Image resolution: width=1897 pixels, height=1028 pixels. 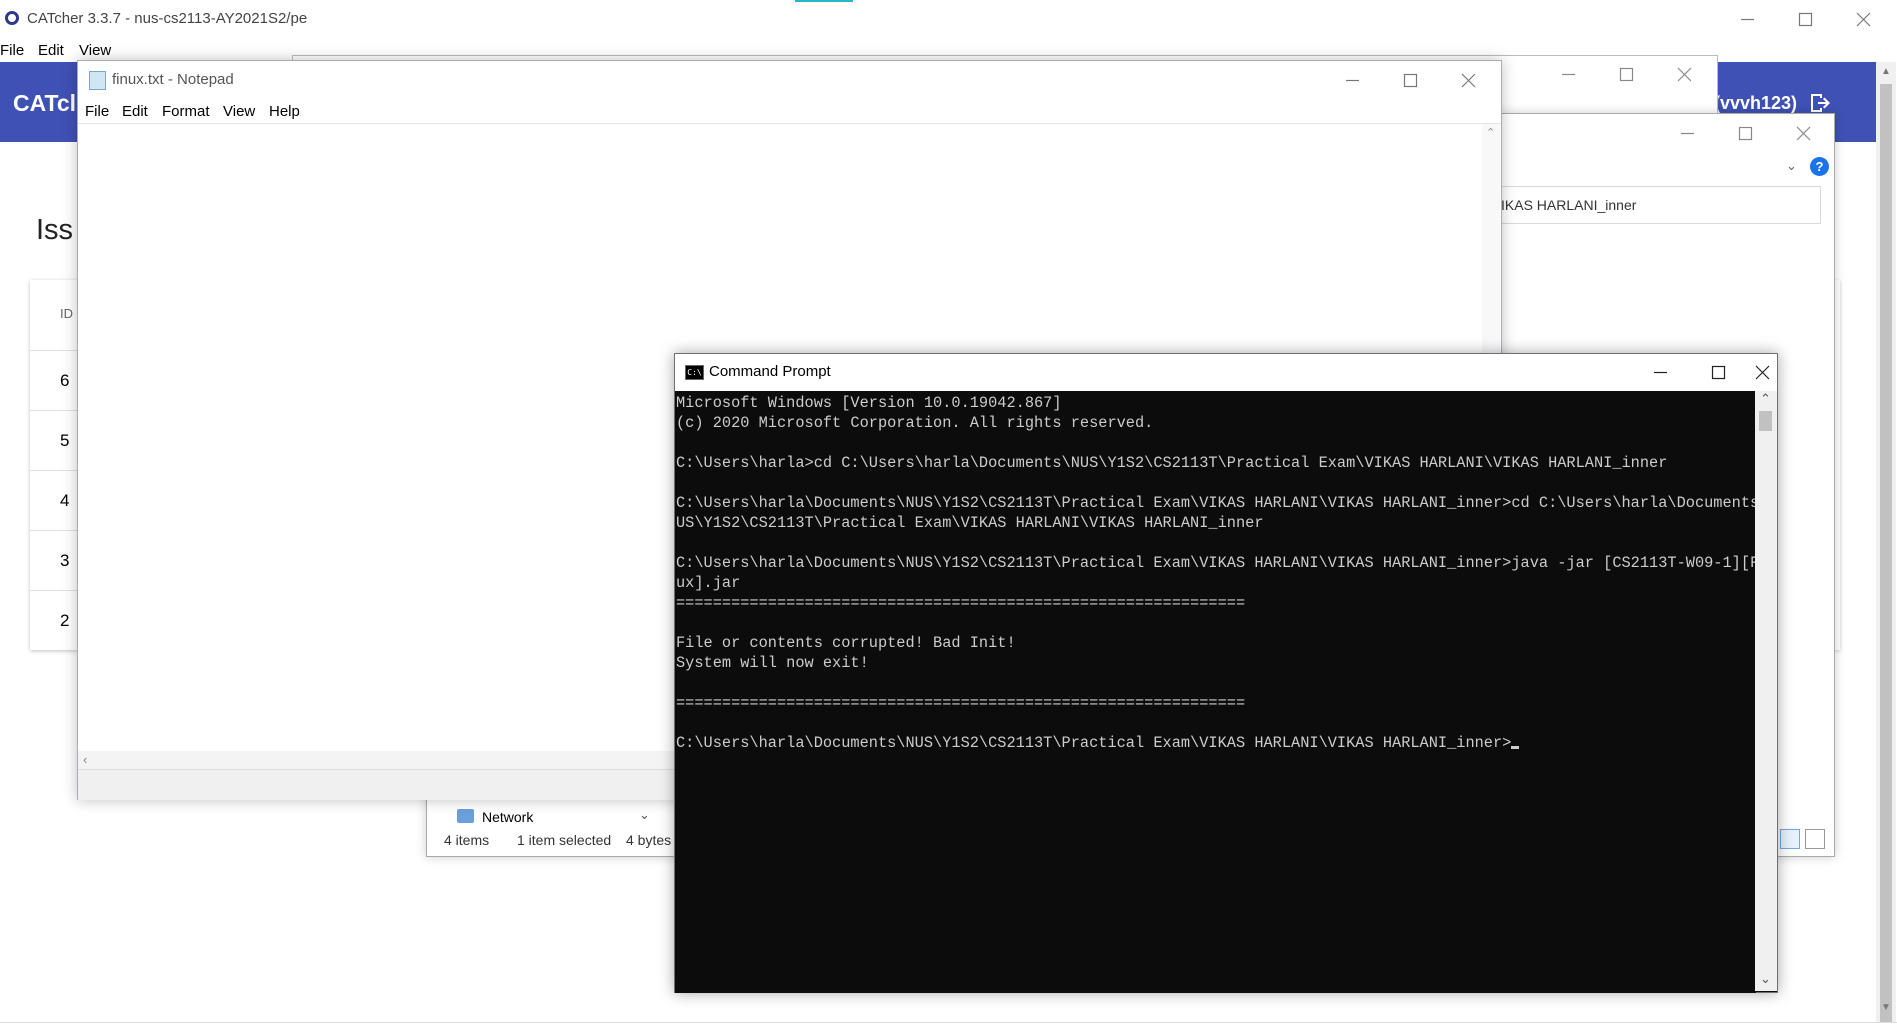 I want to click on console-line: System will now exit!, so click(x=772, y=663).